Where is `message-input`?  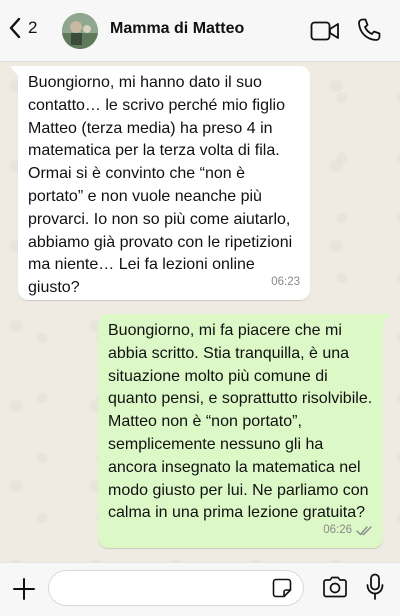
message-input is located at coordinates (176, 588).